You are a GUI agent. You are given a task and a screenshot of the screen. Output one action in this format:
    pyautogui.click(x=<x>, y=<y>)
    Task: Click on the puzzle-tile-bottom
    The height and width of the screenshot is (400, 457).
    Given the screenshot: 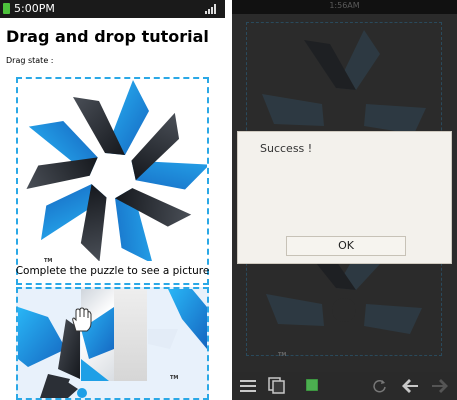 What is the action you would take?
    pyautogui.click(x=67, y=389)
    